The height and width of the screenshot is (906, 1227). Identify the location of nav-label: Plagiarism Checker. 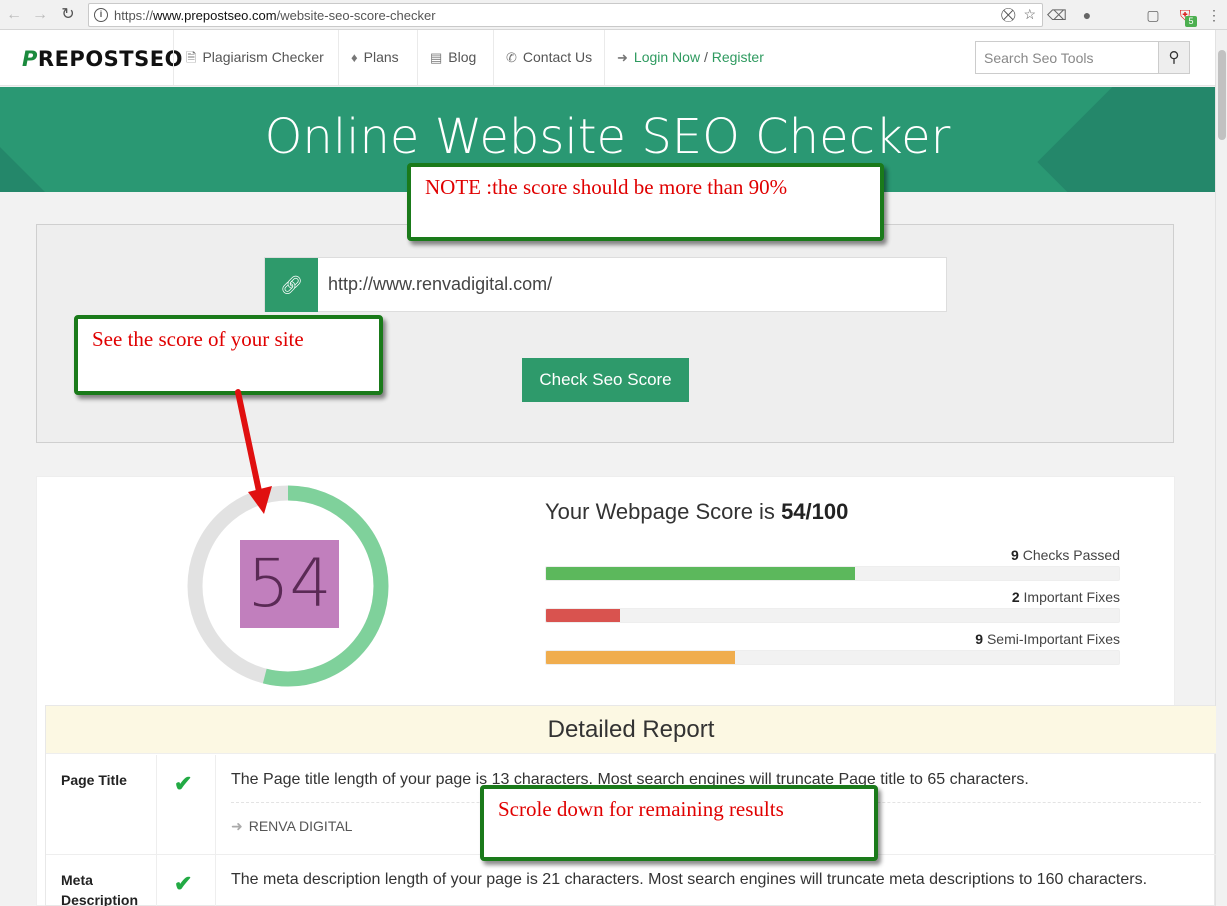
(263, 57).